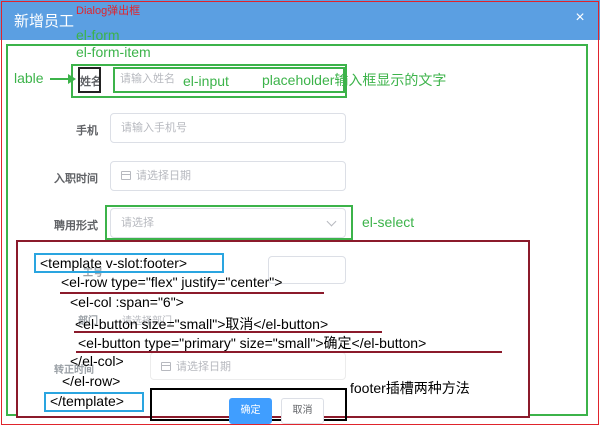 The width and height of the screenshot is (600, 426). What do you see at coordinates (87, 131) in the screenshot?
I see `phone-label: 手机` at bounding box center [87, 131].